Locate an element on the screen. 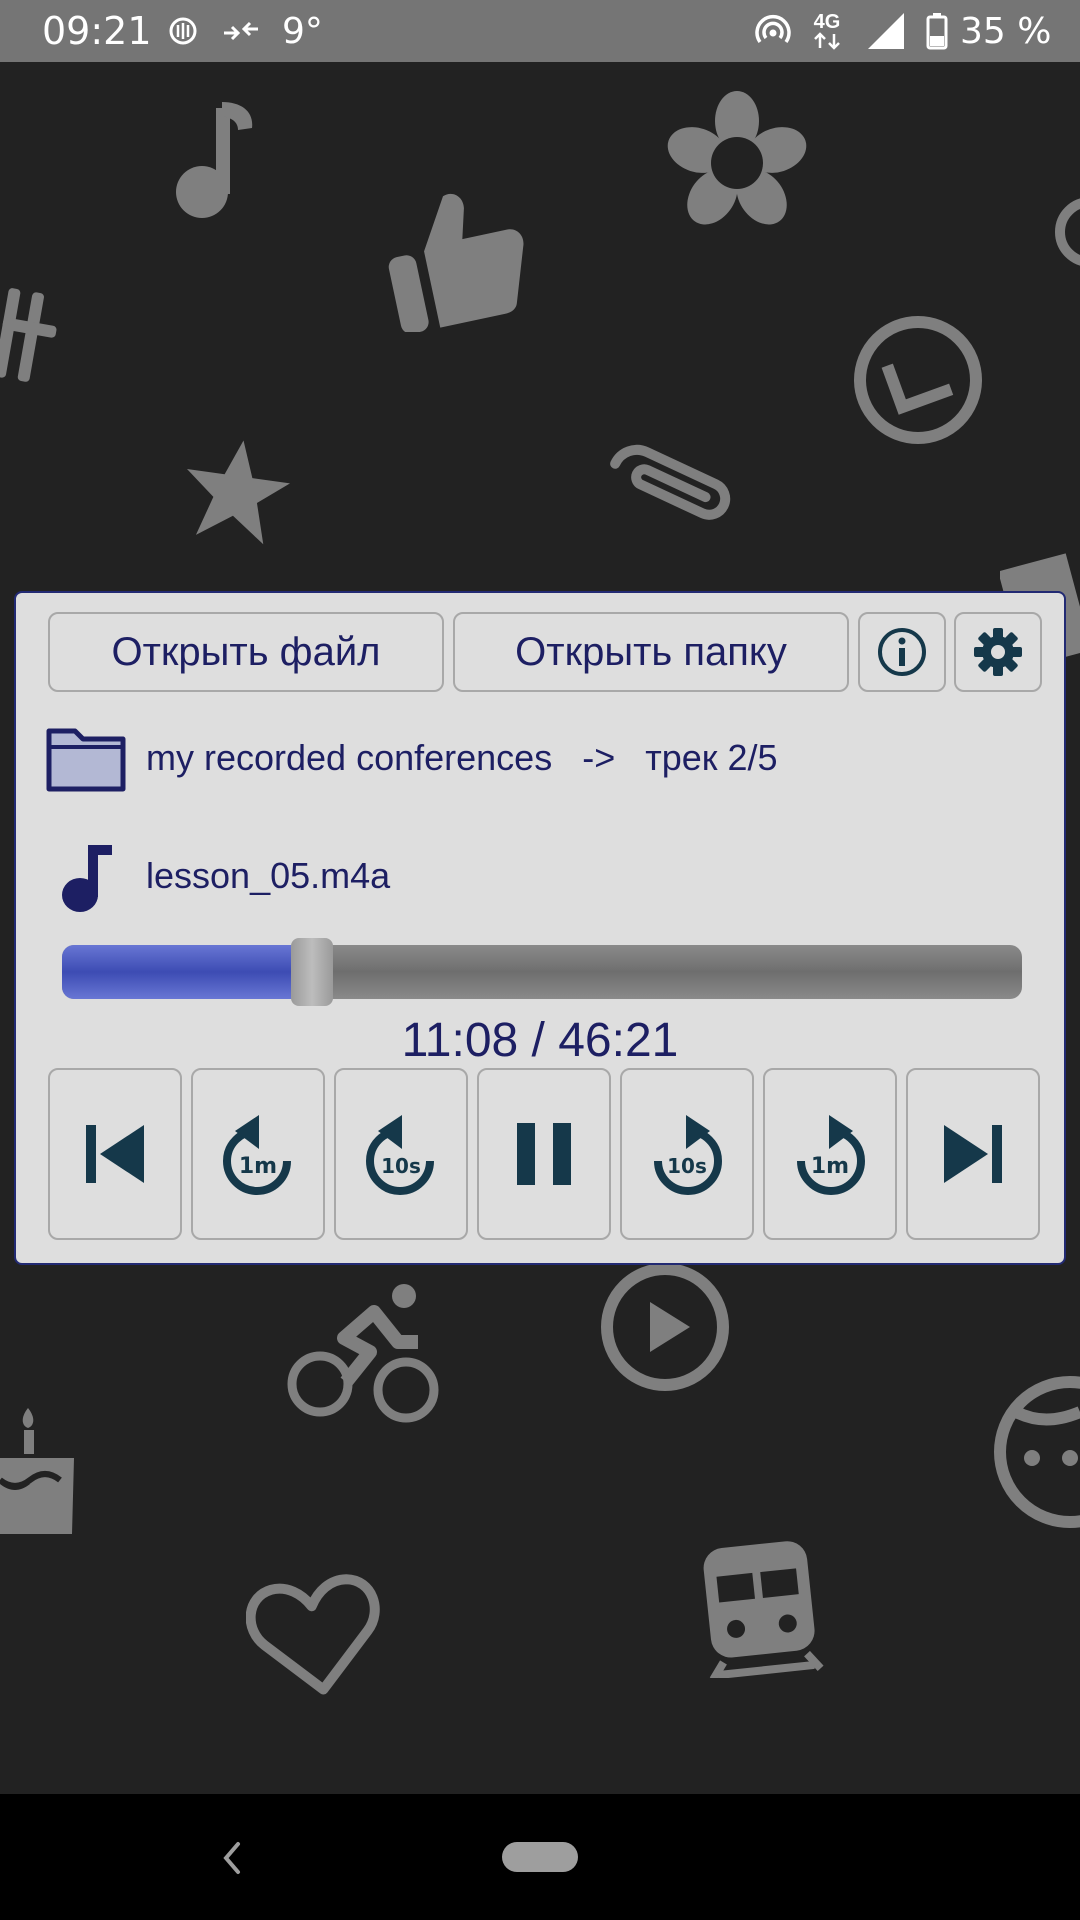 Image resolution: width=1080 pixels, height=1920 pixels. play-circle-icon is located at coordinates (665, 1327).